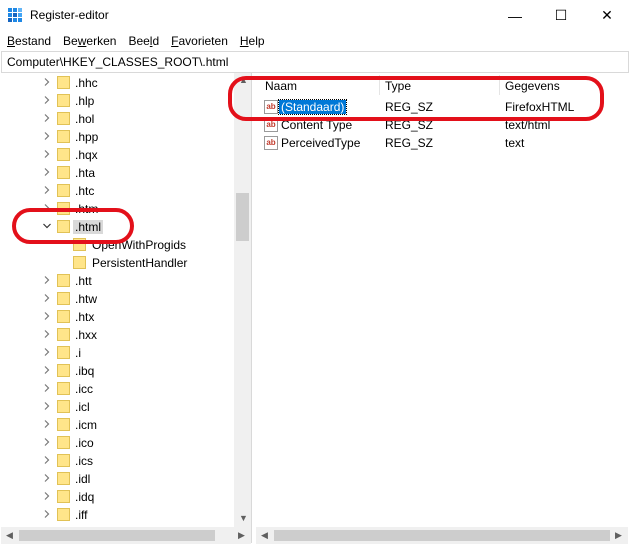 The height and width of the screenshot is (546, 630). I want to click on tree-item-label: .ics, so click(84, 461).